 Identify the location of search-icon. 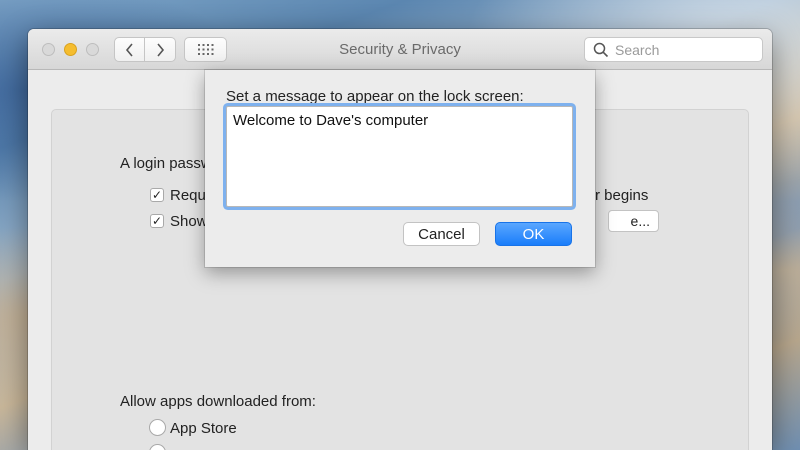
(601, 49).